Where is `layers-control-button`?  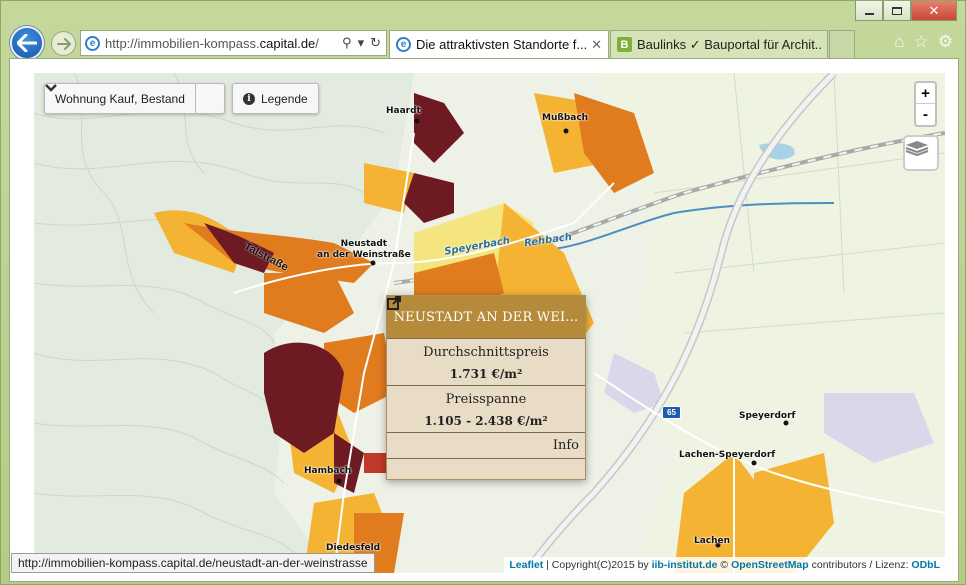 layers-control-button is located at coordinates (921, 153).